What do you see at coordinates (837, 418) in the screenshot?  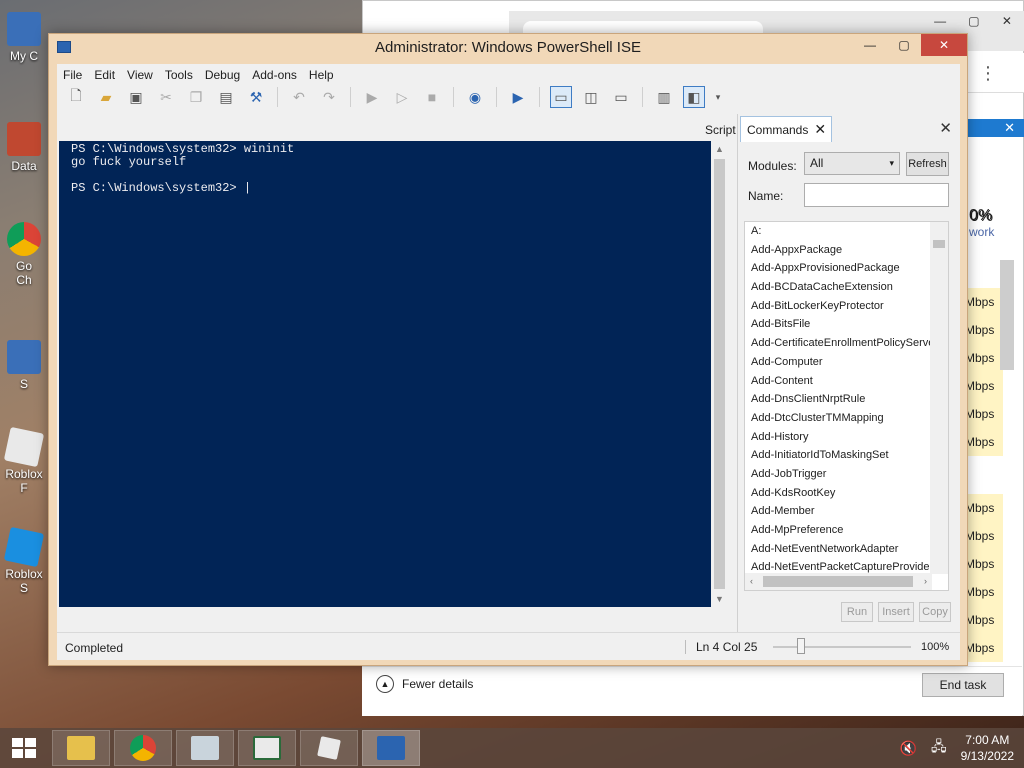 I see `list-item: Add-DtcClusterTMMapping` at bounding box center [837, 418].